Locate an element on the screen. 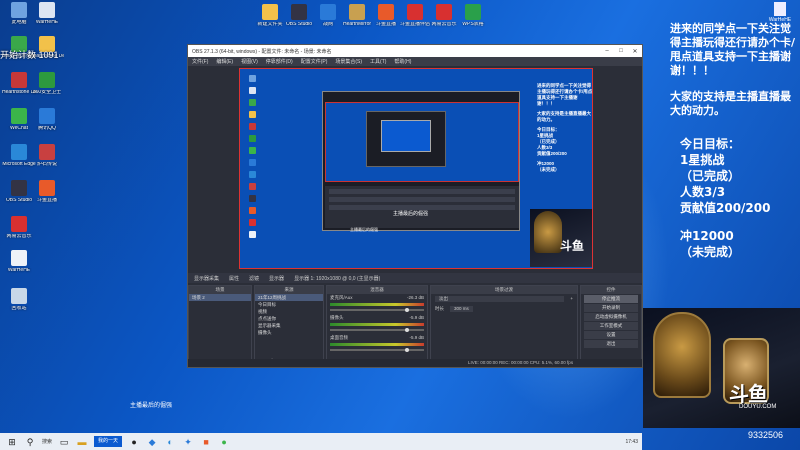  search-icon: ⚲ is located at coordinates (30, 442).